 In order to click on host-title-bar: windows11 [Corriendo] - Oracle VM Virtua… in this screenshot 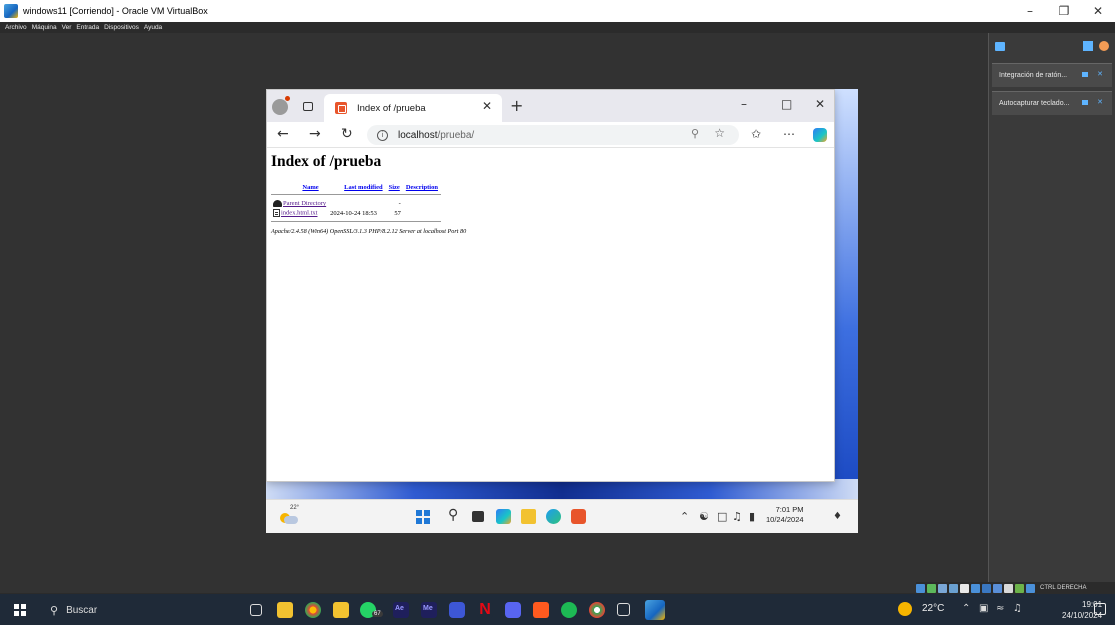, I will do `click(557, 11)`.